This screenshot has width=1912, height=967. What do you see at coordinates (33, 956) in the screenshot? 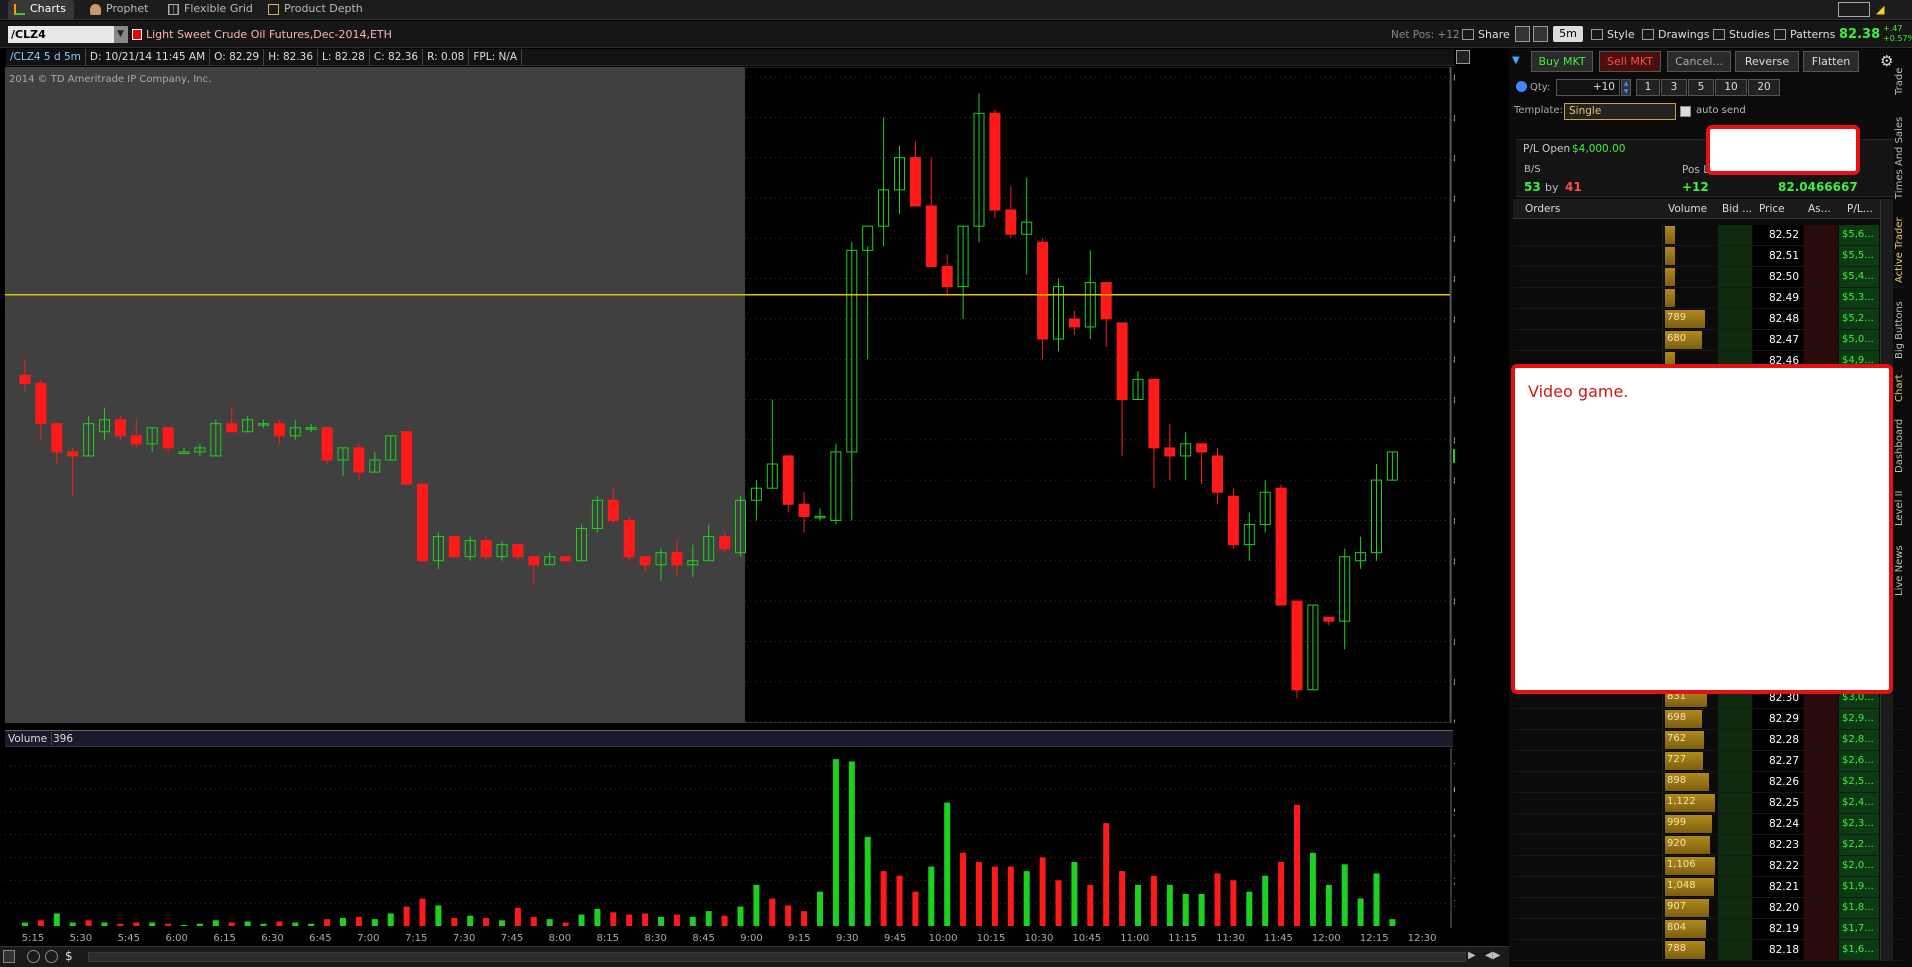
I see `zoom-in-icon` at bounding box center [33, 956].